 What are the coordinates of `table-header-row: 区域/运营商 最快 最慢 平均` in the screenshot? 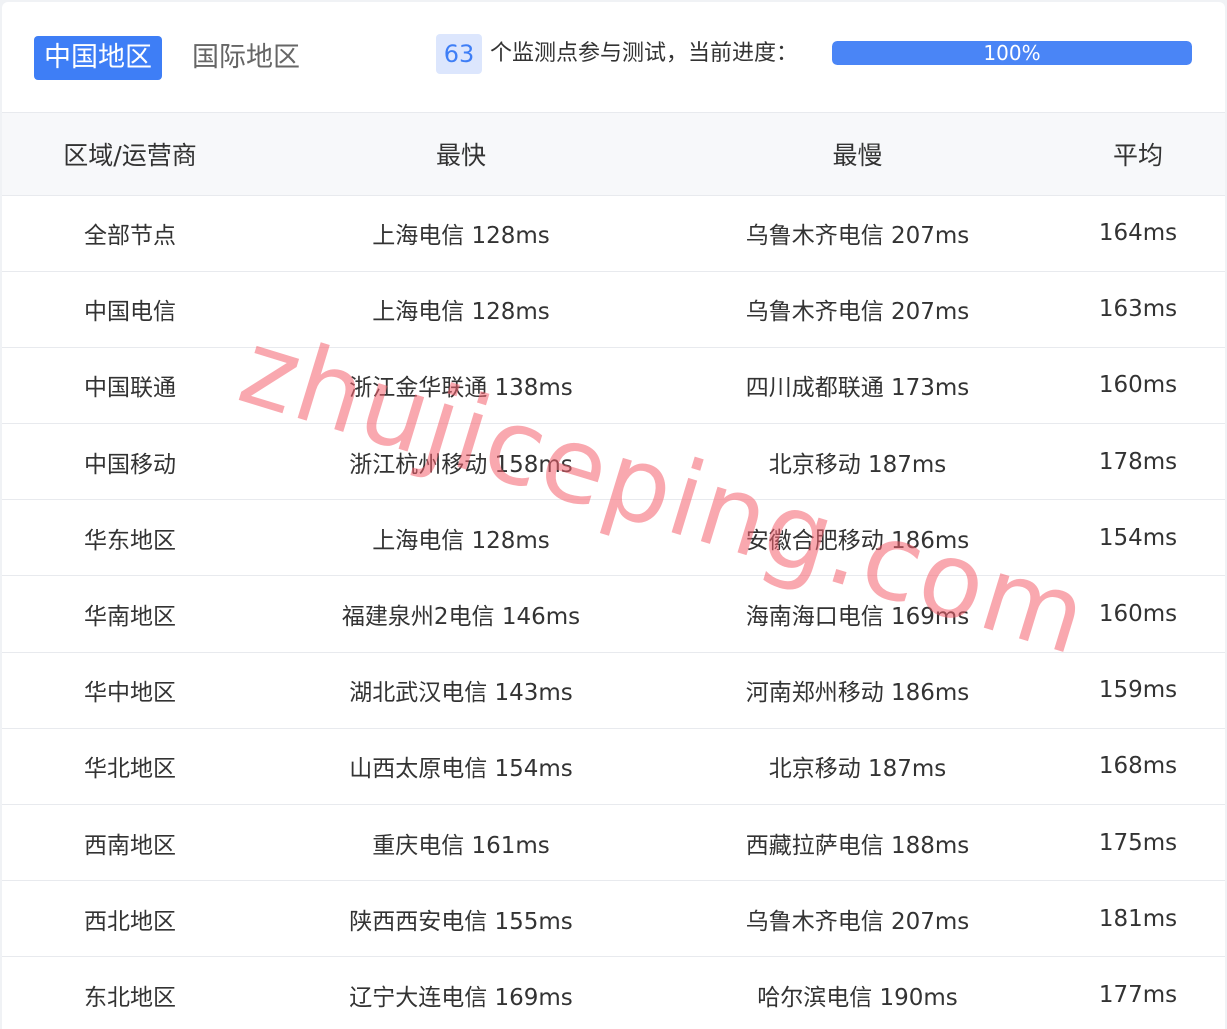 It's located at (613, 154).